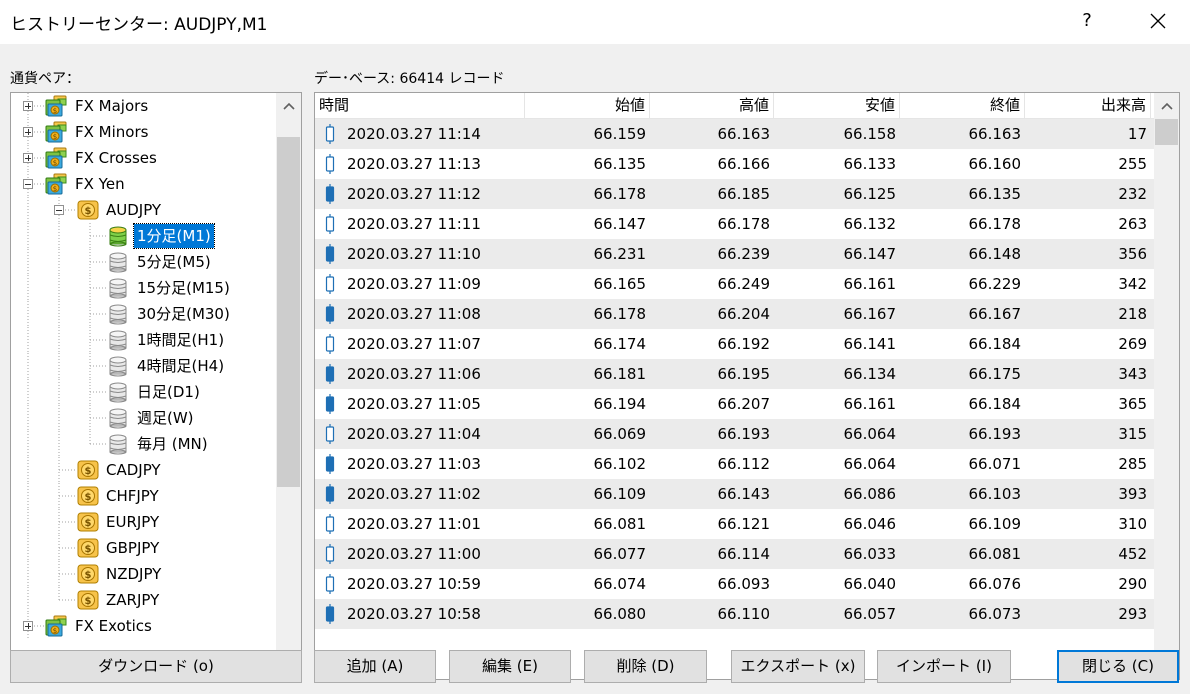 The image size is (1190, 694). Describe the element at coordinates (995, 614) in the screenshot. I see `cell-close: 66.073` at that location.